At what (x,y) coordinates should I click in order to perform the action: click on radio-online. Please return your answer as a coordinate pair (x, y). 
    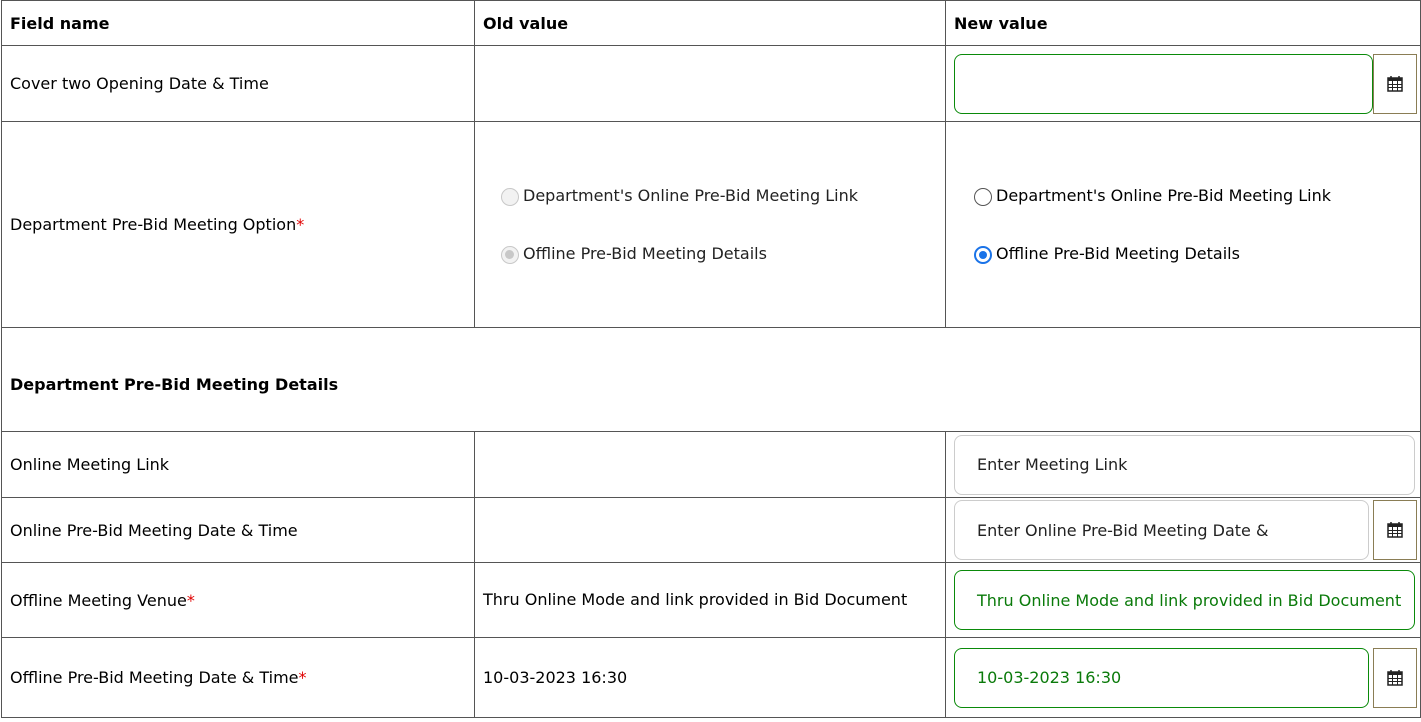
    Looking at the image, I should click on (983, 196).